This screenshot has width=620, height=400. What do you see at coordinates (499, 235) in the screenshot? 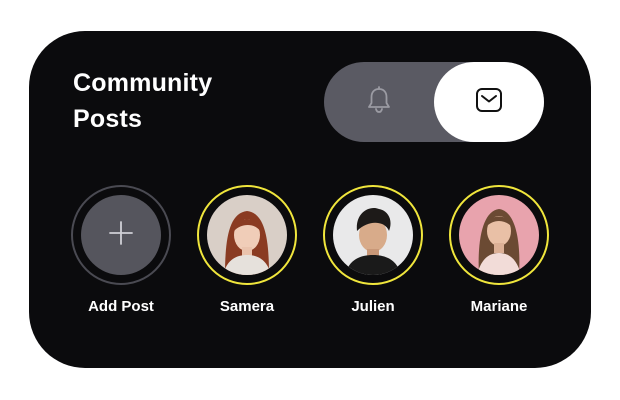
I see `avatar-mariane` at bounding box center [499, 235].